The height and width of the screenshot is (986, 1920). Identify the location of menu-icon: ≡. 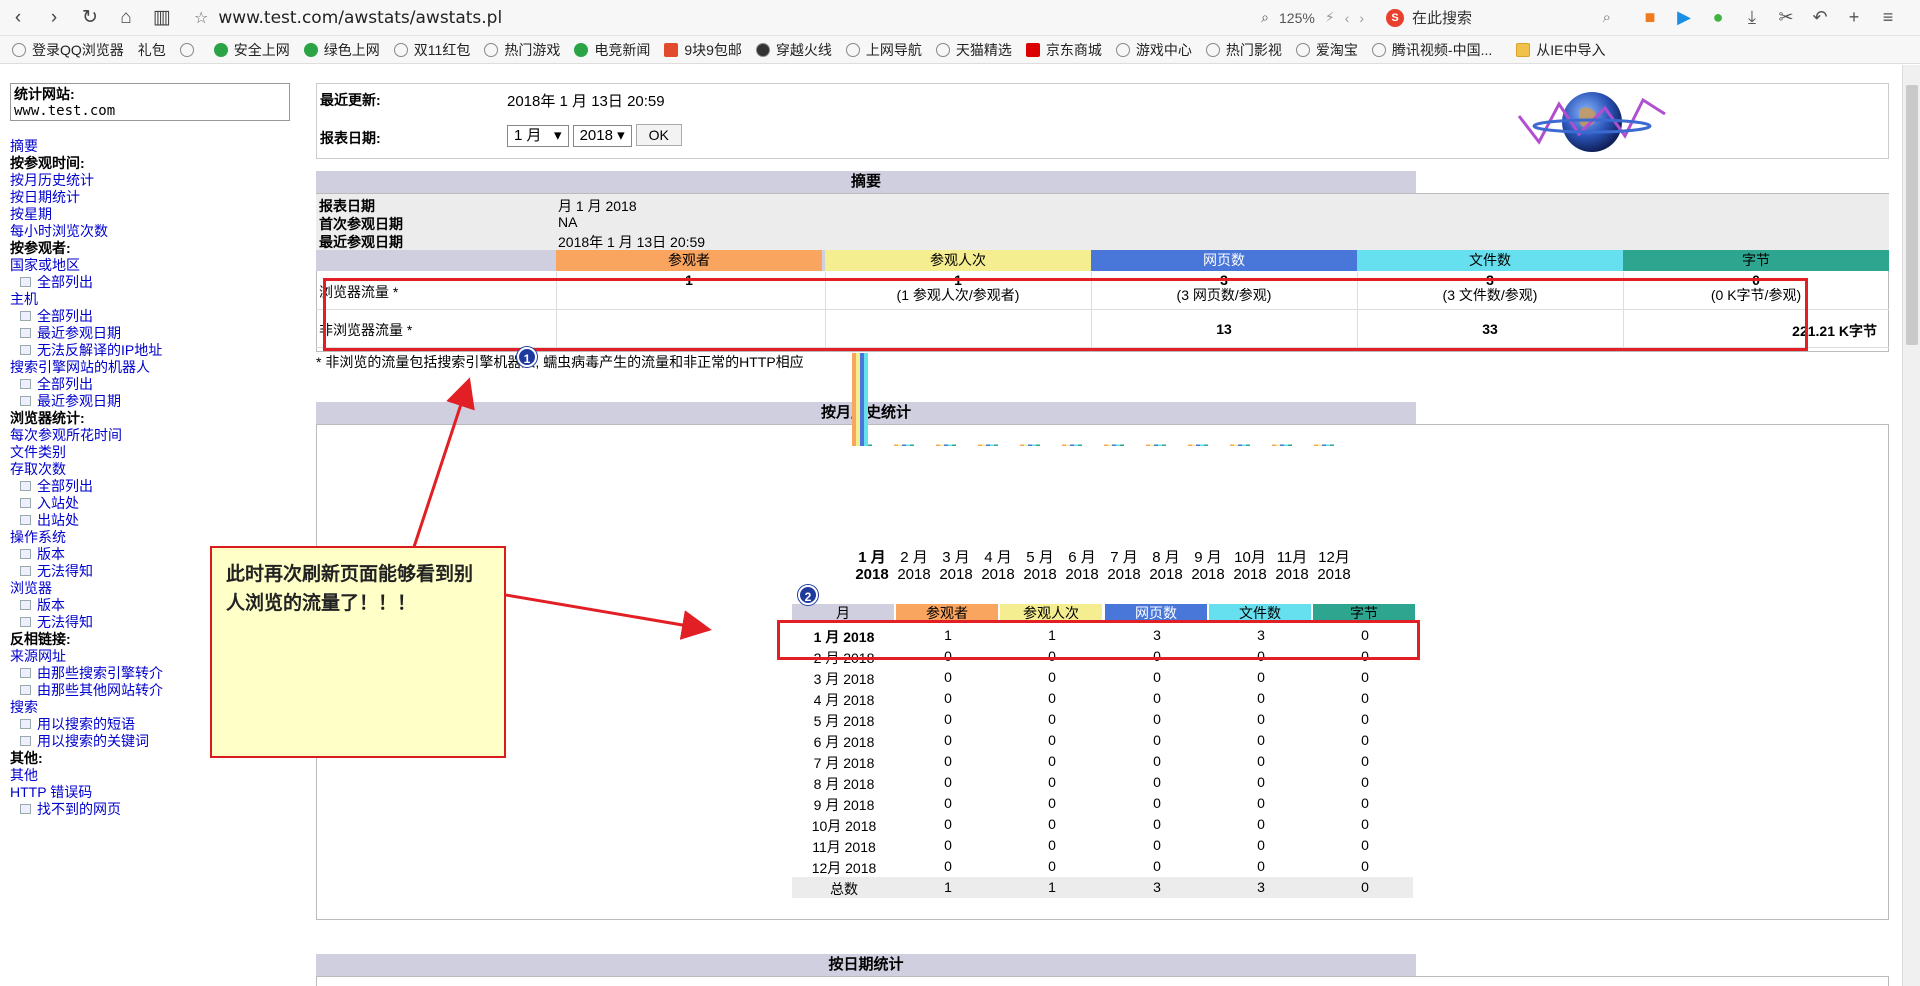
(1888, 18).